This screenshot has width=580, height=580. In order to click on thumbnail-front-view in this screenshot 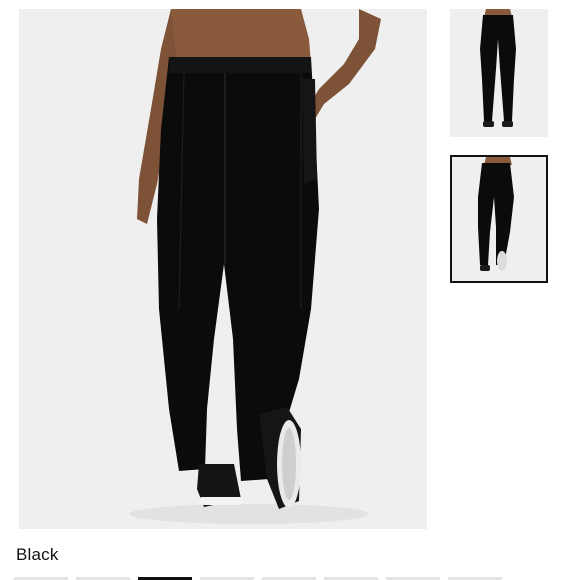, I will do `click(499, 73)`.